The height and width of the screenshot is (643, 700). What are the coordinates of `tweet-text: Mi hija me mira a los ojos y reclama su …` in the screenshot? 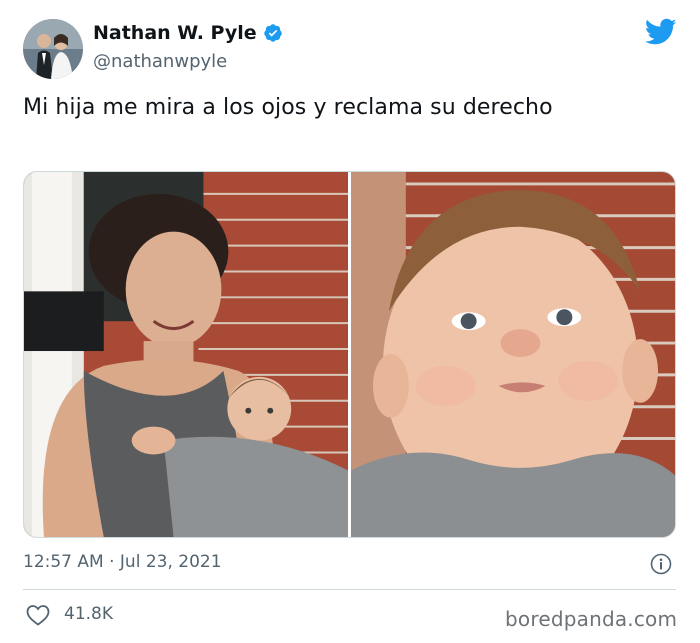 It's located at (288, 107).